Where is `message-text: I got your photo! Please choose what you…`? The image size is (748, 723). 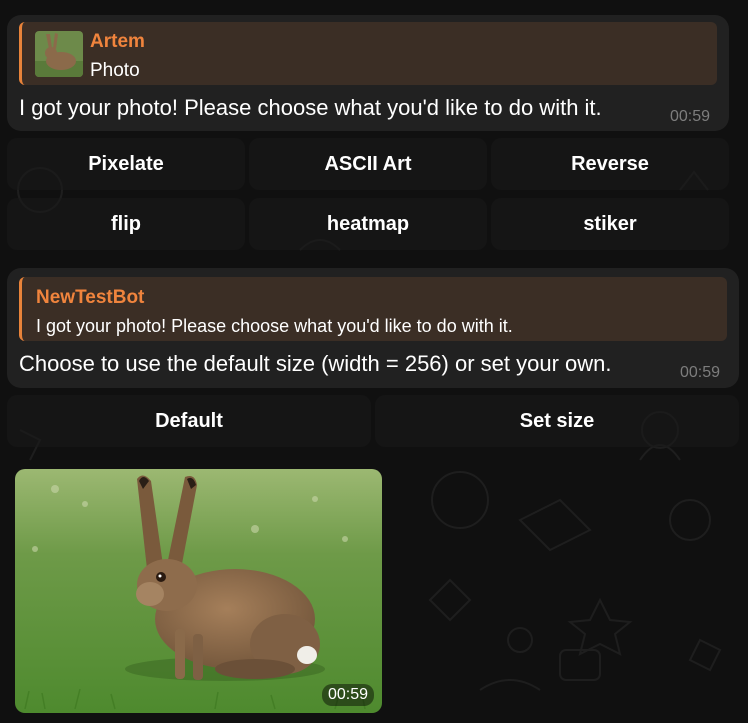
message-text: I got your photo! Please choose what you… is located at coordinates (310, 107).